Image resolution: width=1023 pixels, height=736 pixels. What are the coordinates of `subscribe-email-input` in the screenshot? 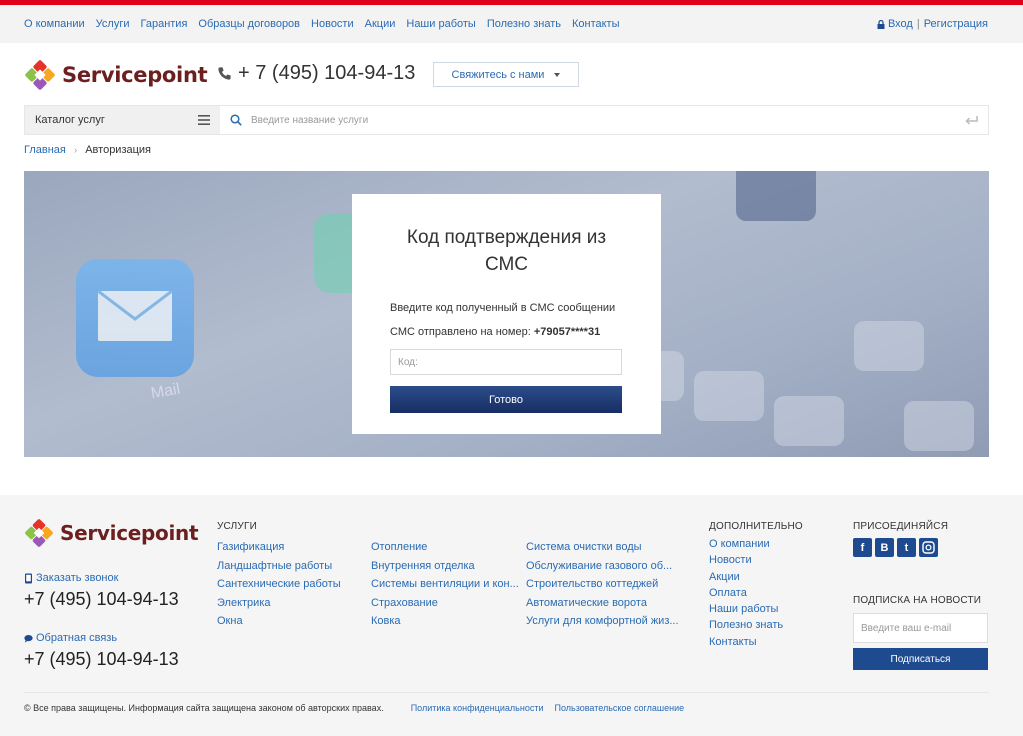 It's located at (920, 628).